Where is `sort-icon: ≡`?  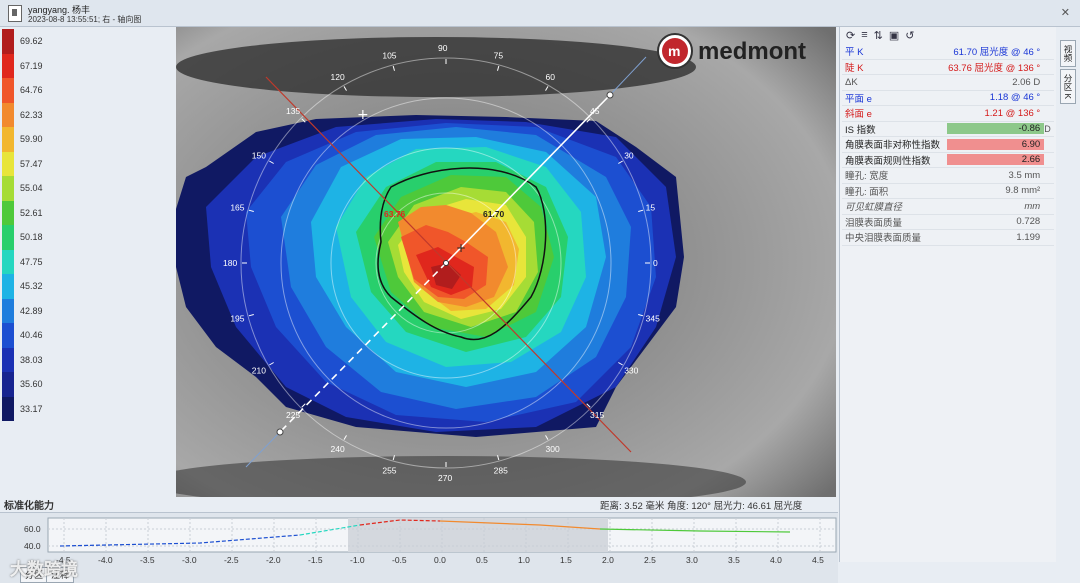 sort-icon: ≡ is located at coordinates (864, 35).